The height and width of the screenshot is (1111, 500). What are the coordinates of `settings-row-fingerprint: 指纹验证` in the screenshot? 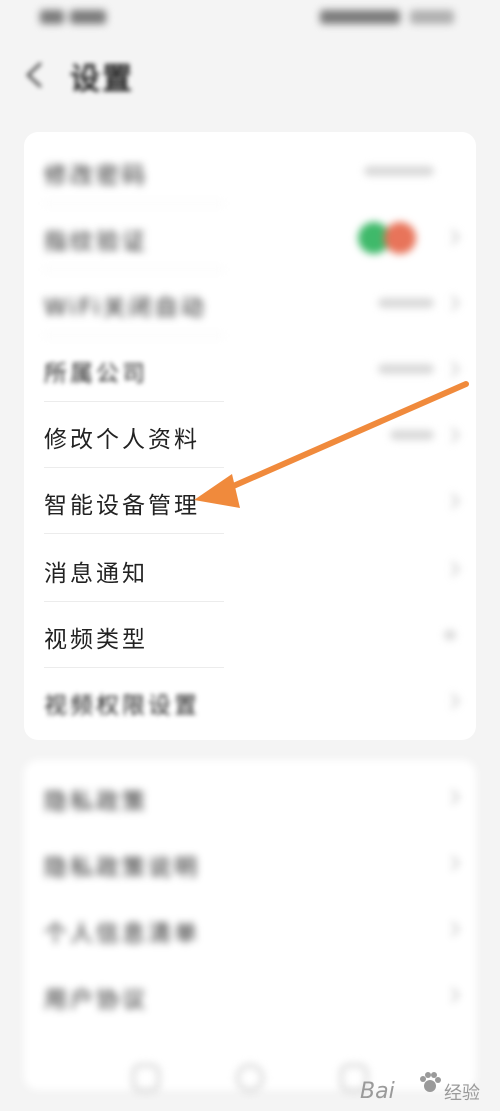 It's located at (254, 237).